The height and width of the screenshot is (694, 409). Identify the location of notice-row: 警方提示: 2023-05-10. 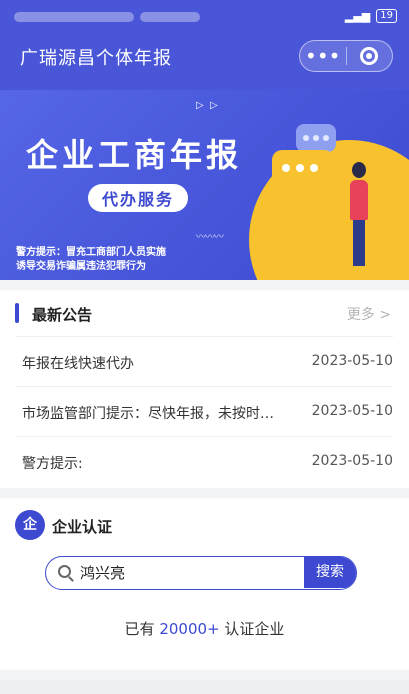
(204, 461).